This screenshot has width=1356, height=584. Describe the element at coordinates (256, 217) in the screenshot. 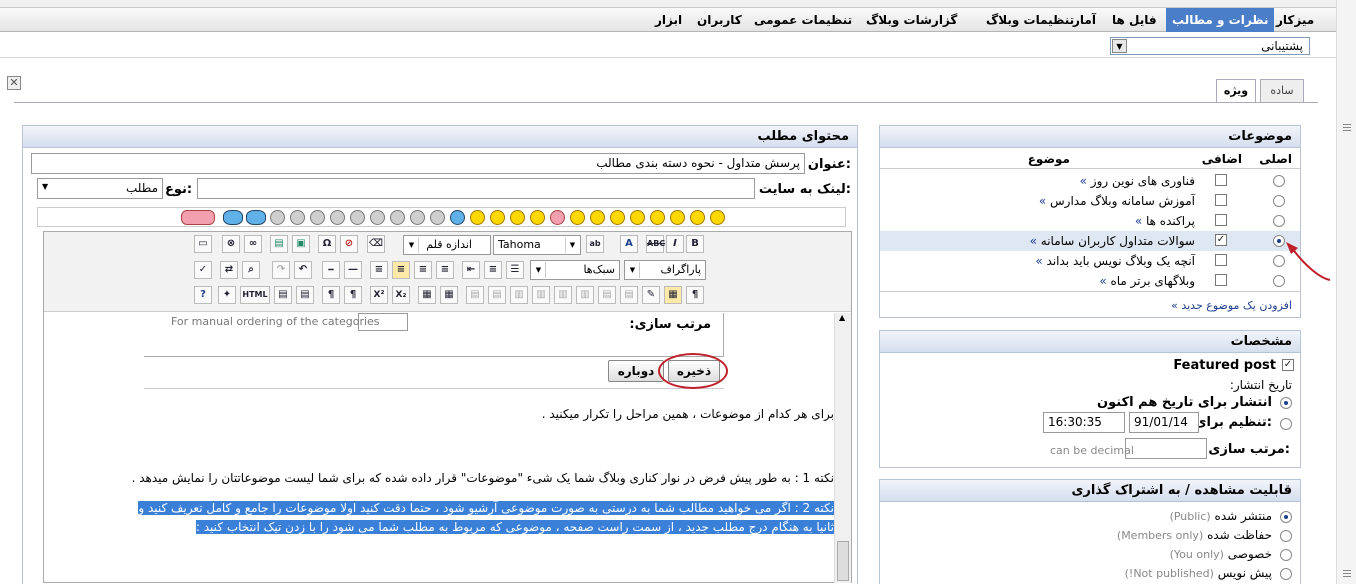

I see `alien-icon` at that location.